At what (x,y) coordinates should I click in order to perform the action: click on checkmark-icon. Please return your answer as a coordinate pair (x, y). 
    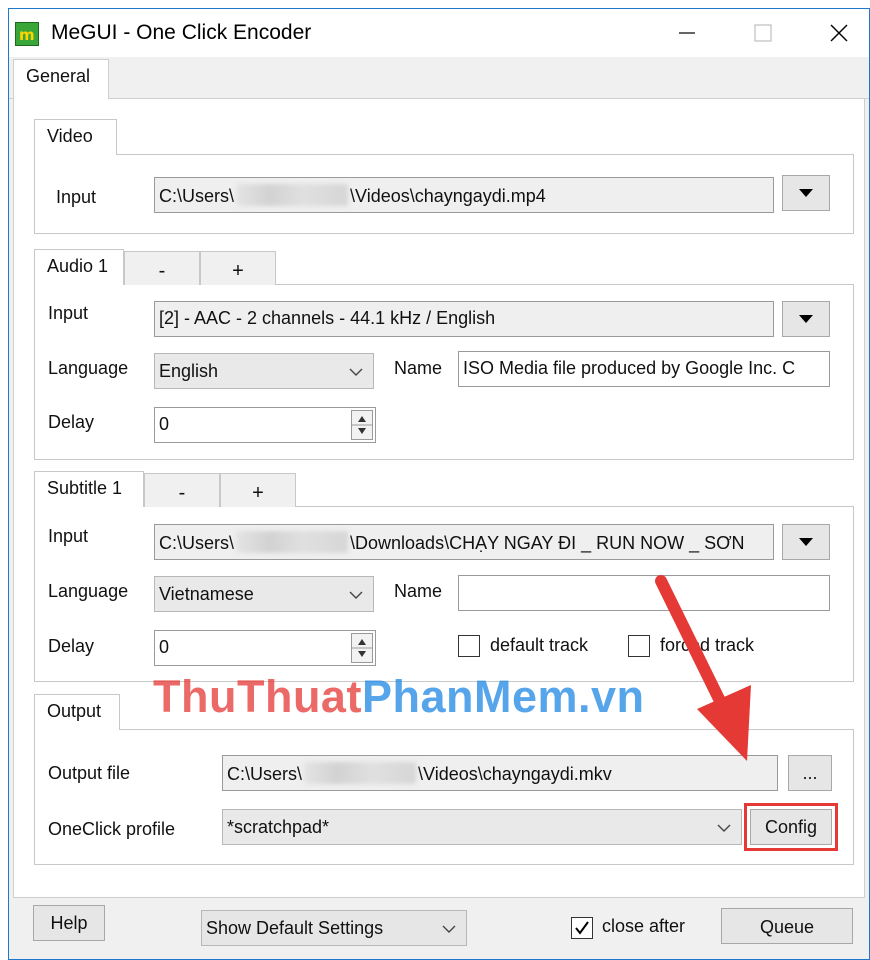
    Looking at the image, I should click on (582, 928).